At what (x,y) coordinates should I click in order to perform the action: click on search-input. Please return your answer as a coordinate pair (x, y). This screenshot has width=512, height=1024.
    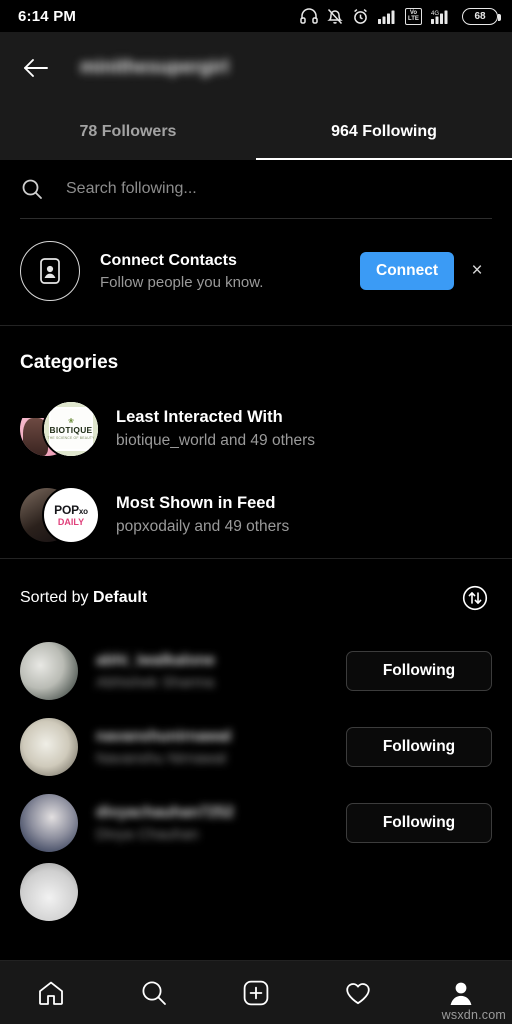
    Looking at the image, I should click on (271, 189).